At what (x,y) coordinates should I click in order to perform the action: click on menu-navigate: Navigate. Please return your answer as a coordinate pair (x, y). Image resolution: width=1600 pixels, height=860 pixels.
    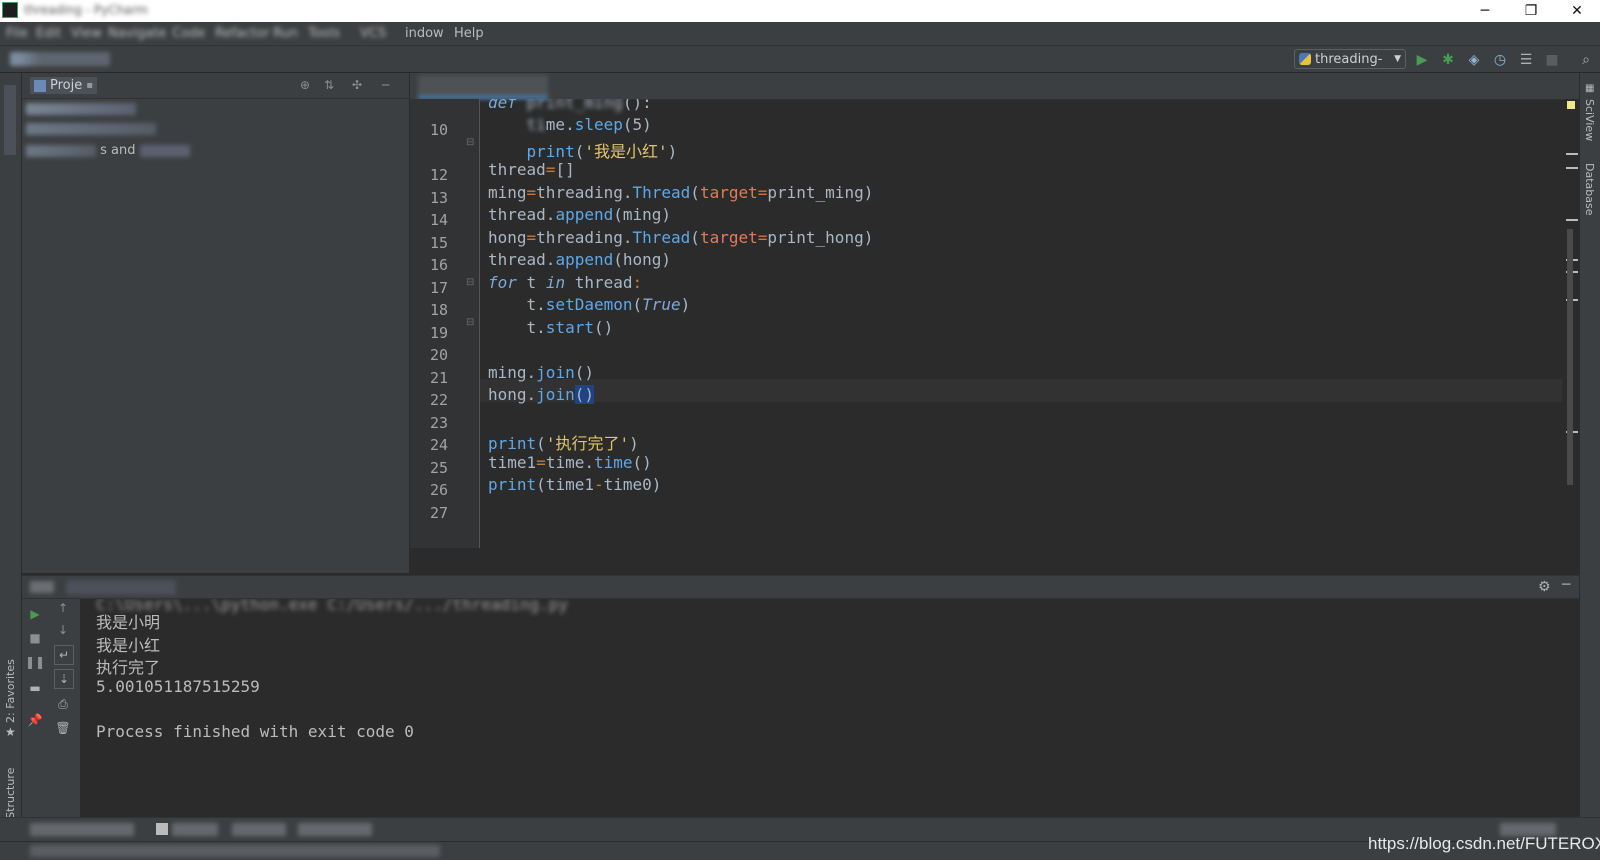
    Looking at the image, I should click on (137, 34).